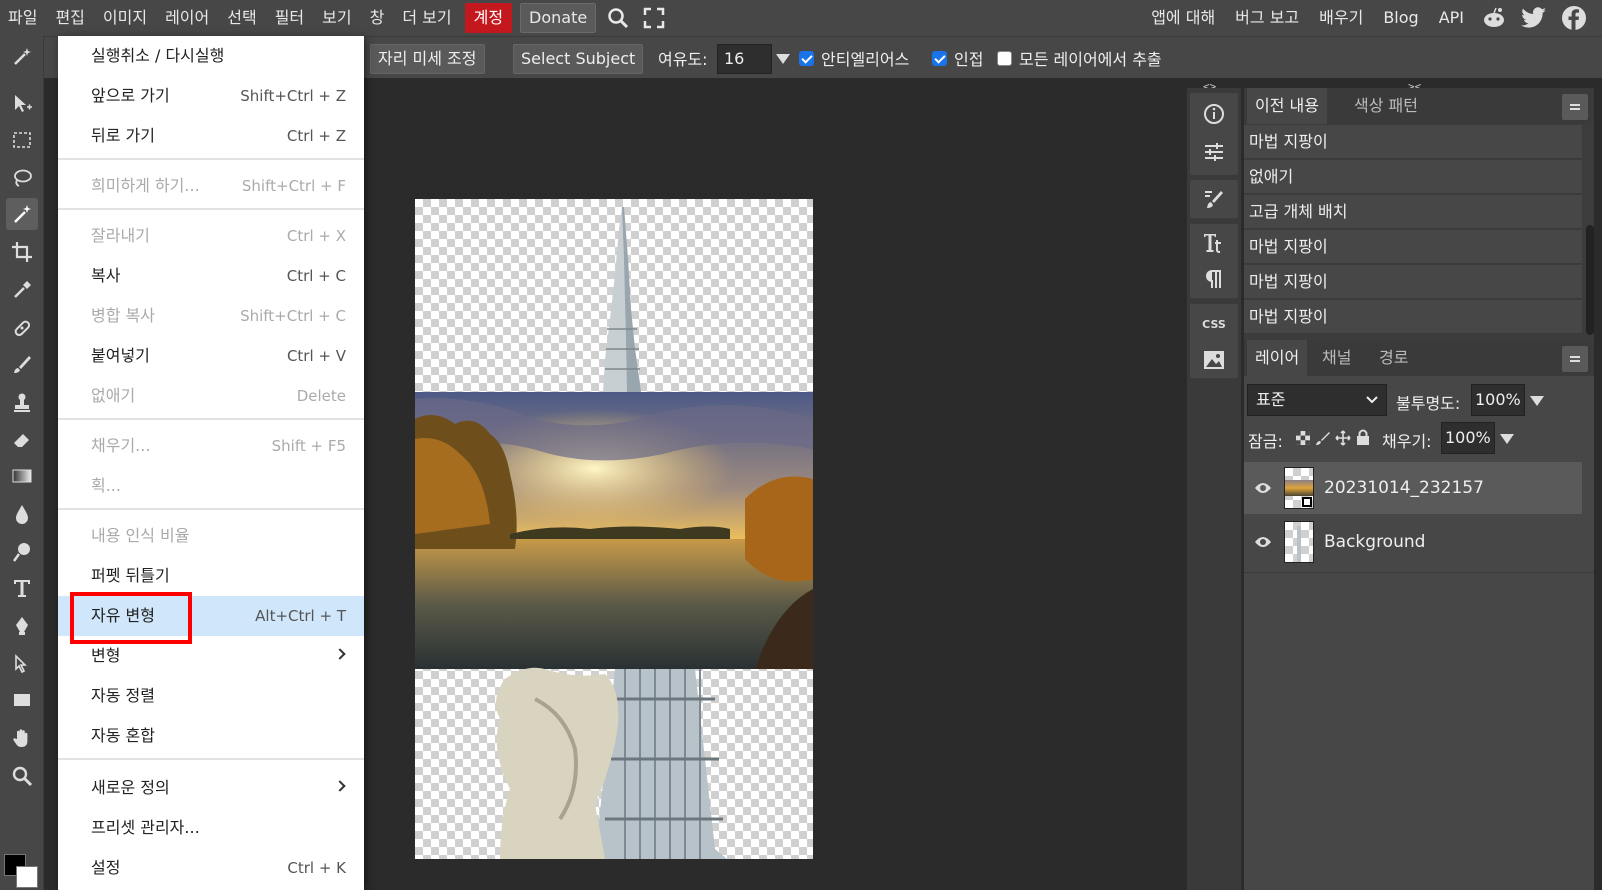 This screenshot has width=1602, height=890. Describe the element at coordinates (1299, 488) in the screenshot. I see `layer-thumbnail` at that location.